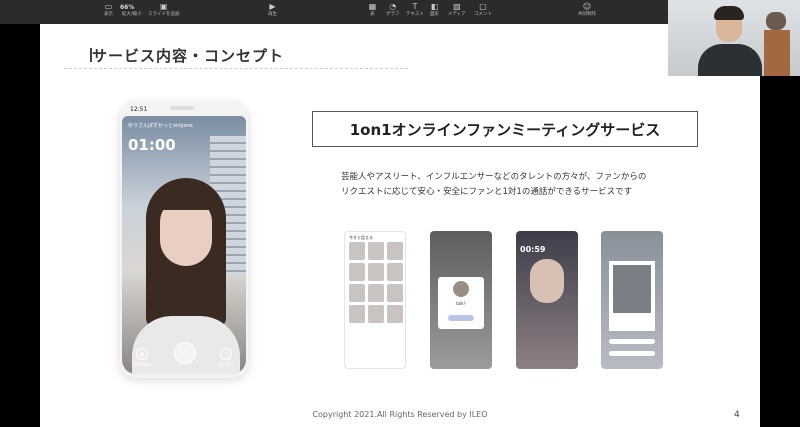  What do you see at coordinates (186, 199) in the screenshot?
I see `caller-hair` at bounding box center [186, 199].